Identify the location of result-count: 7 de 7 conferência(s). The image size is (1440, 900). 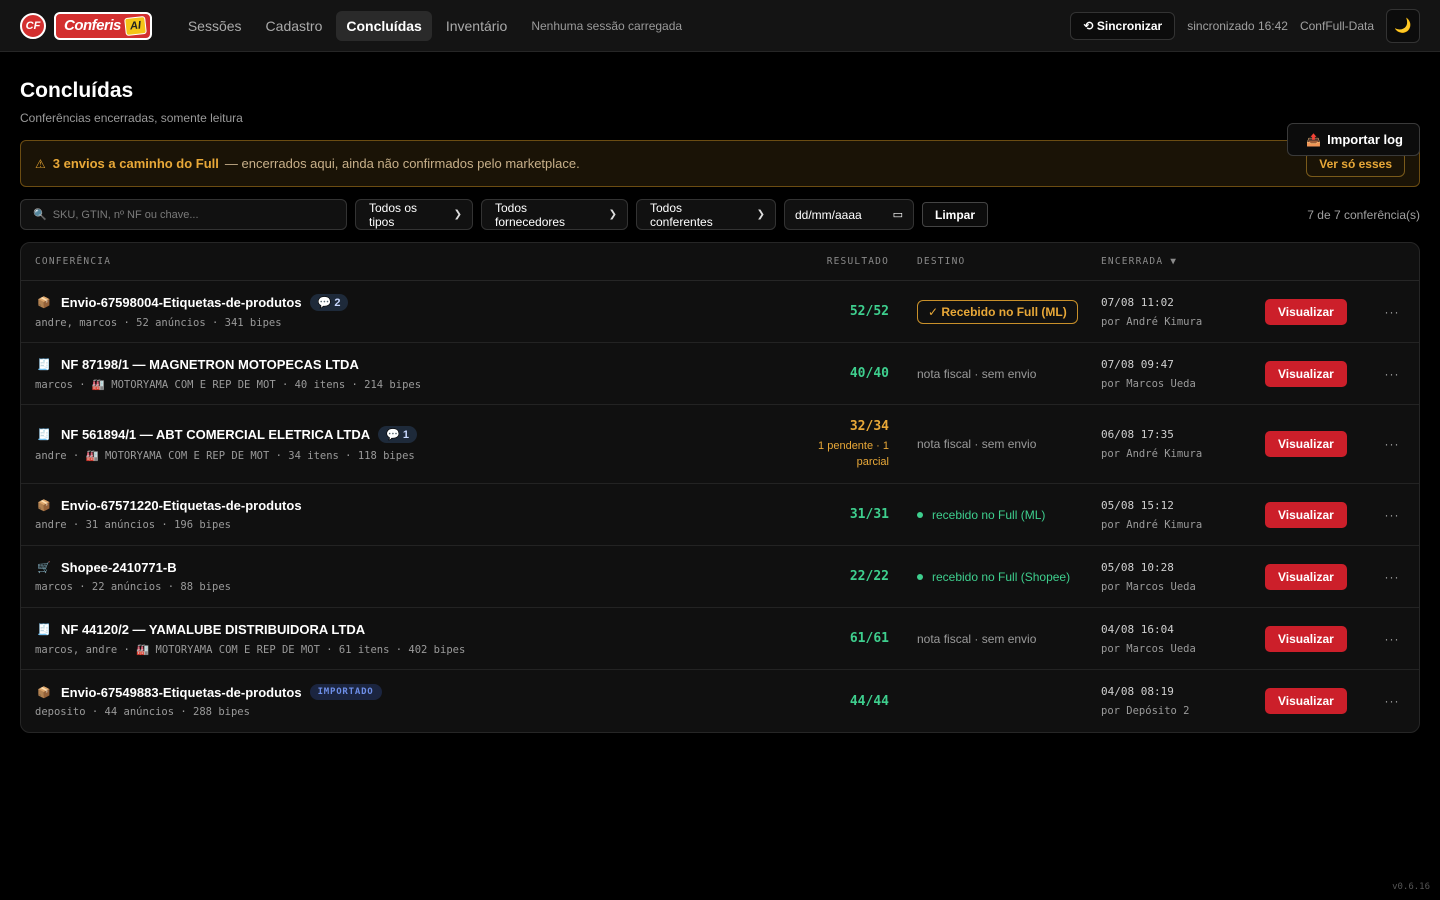
(1363, 214).